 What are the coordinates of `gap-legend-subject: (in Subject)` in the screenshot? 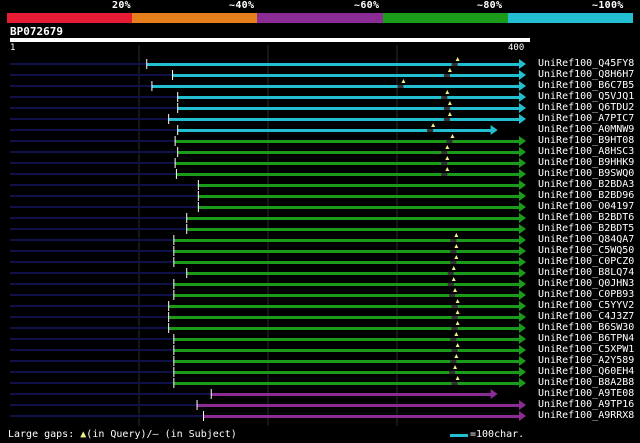 It's located at (197, 434).